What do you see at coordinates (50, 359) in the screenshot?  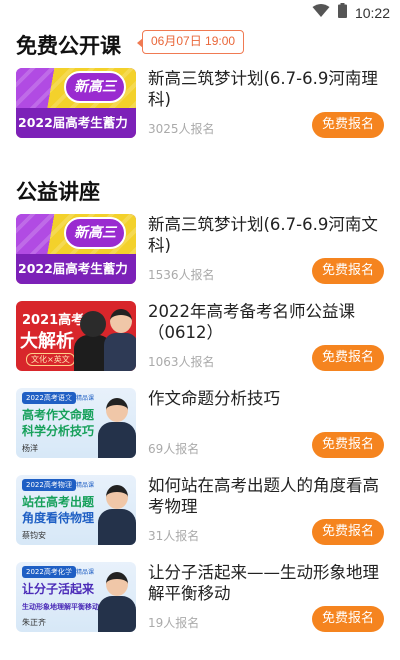 I see `thumb-subtext: 文化×英文` at bounding box center [50, 359].